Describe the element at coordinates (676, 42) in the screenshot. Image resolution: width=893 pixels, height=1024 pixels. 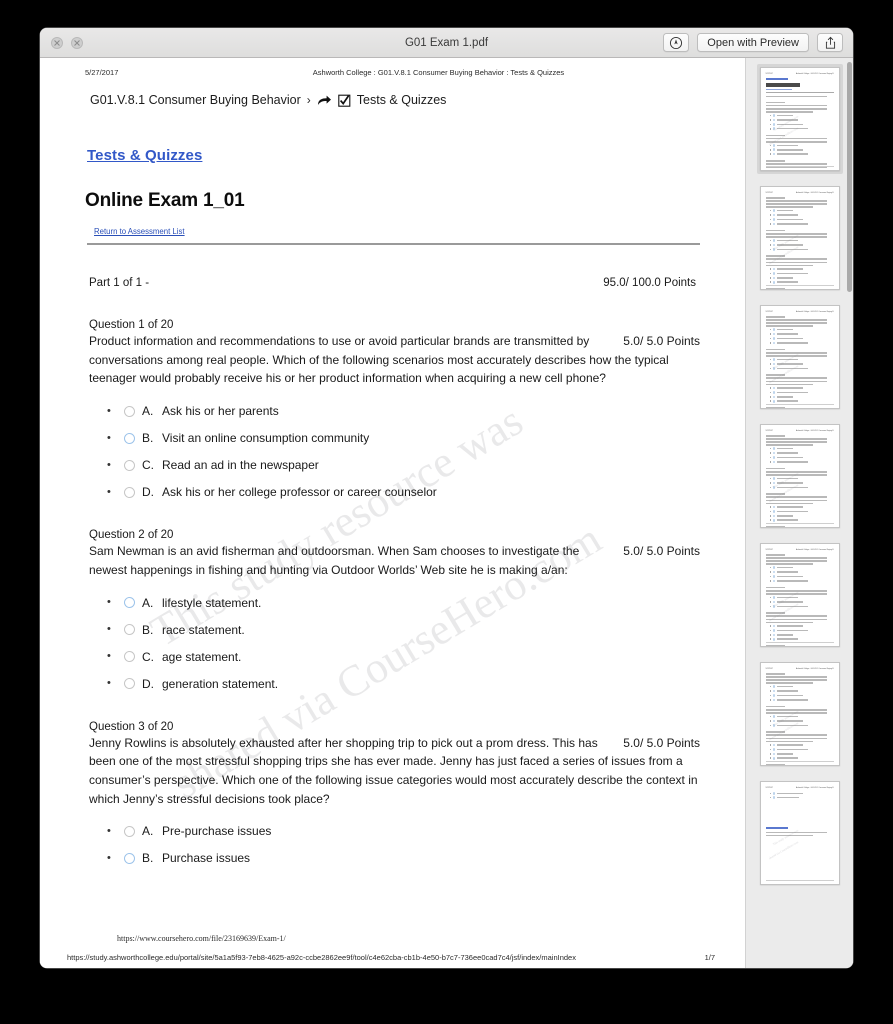
I see `markup-pen-circle-icon` at that location.